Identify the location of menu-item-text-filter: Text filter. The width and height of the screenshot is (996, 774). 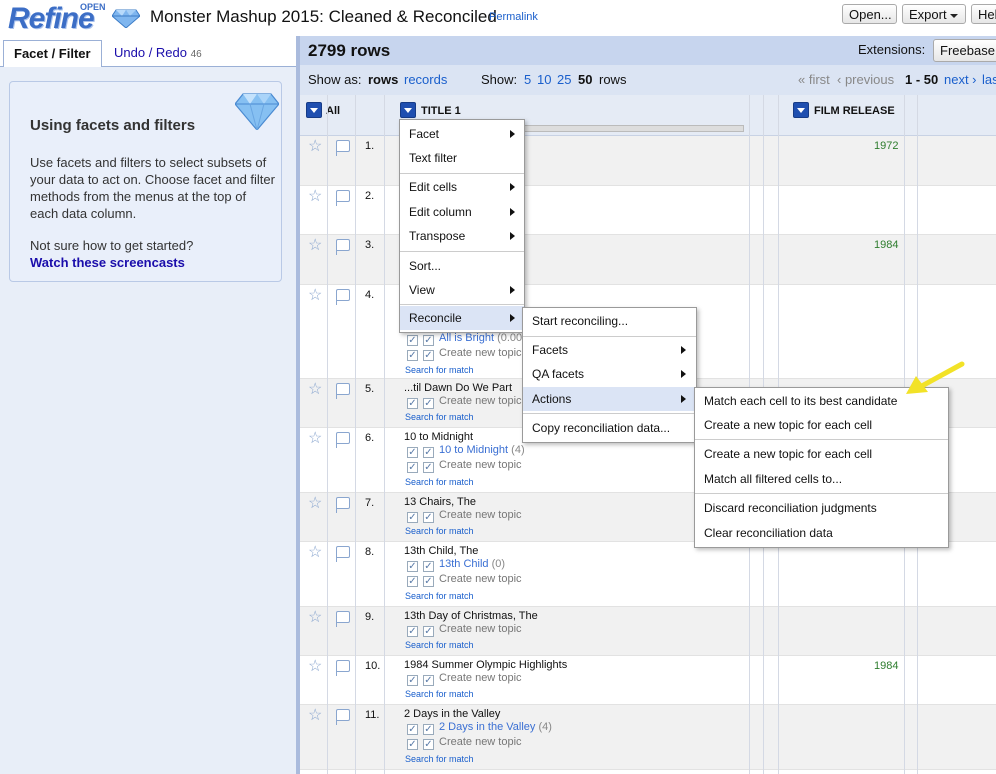
(462, 158).